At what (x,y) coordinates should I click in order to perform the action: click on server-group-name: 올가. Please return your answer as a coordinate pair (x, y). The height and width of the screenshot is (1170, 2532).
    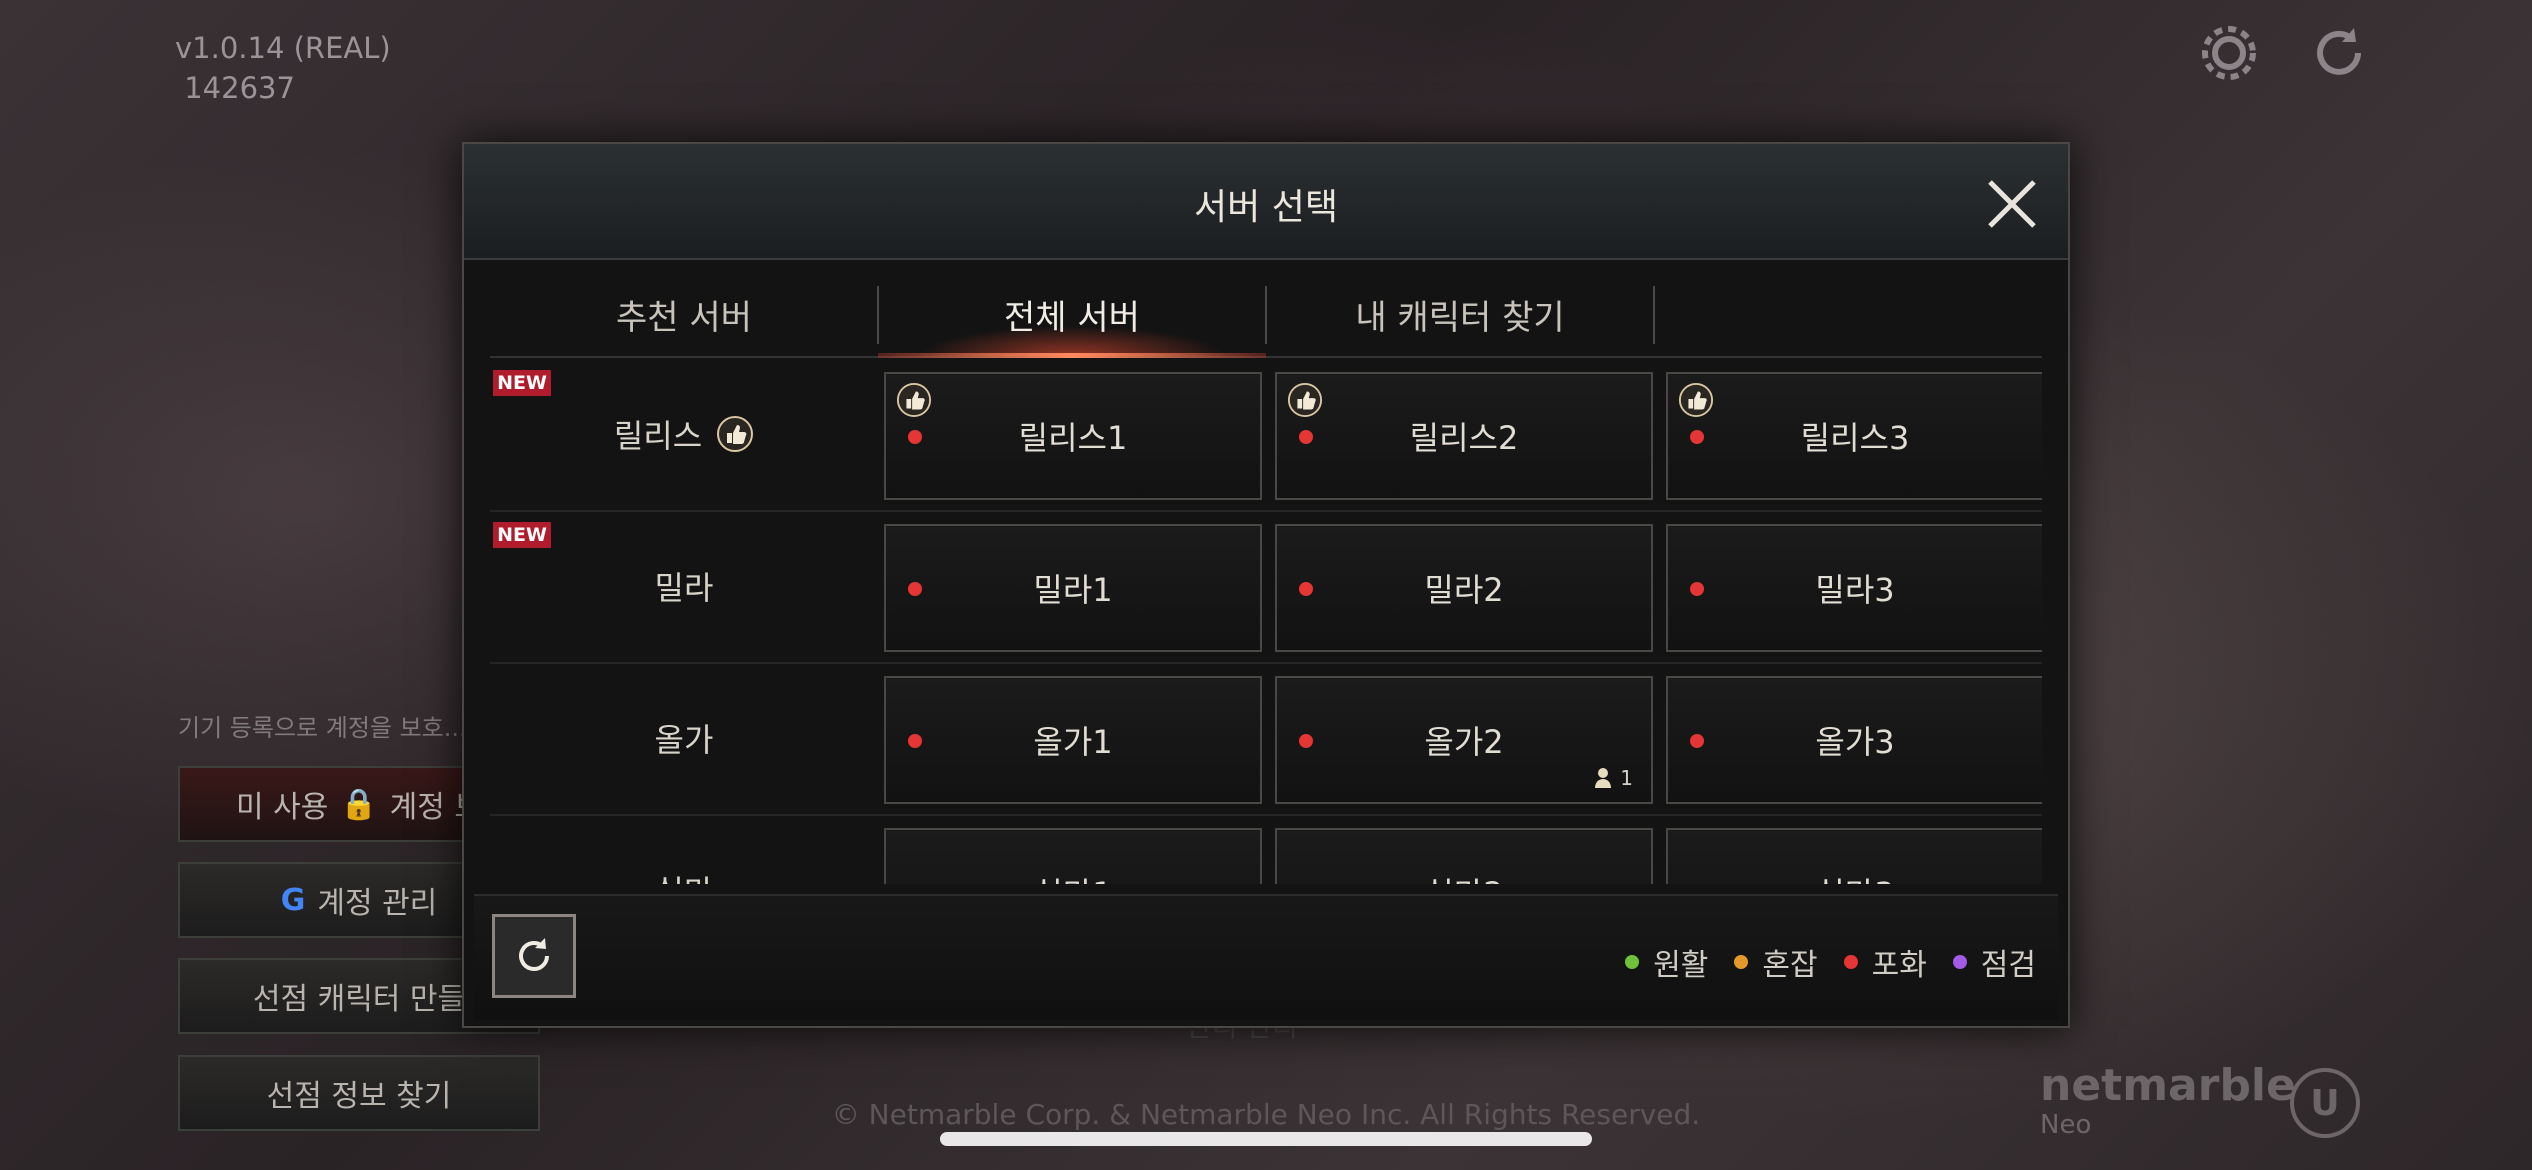
    Looking at the image, I should click on (684, 740).